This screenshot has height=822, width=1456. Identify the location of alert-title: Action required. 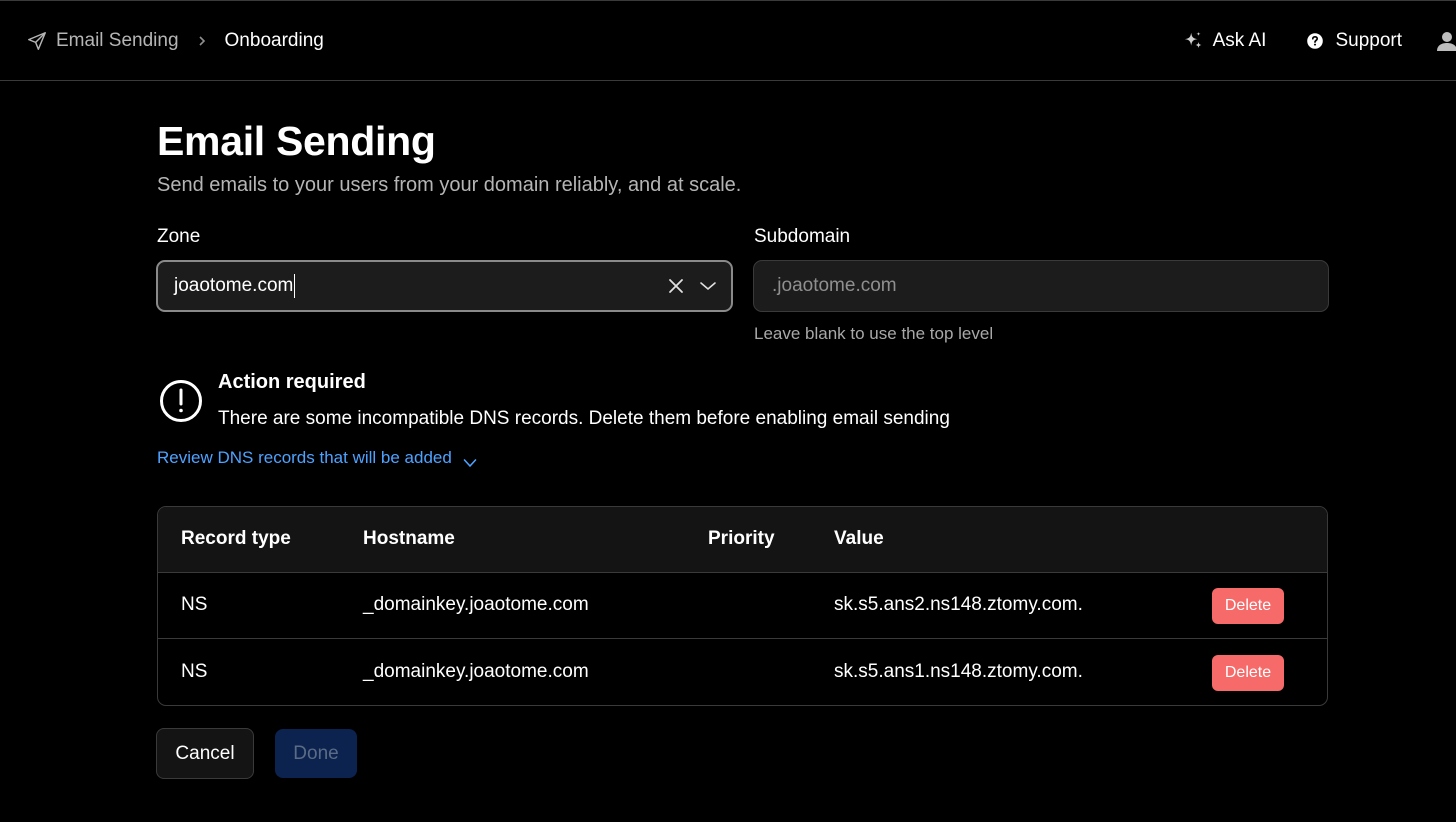
(292, 382).